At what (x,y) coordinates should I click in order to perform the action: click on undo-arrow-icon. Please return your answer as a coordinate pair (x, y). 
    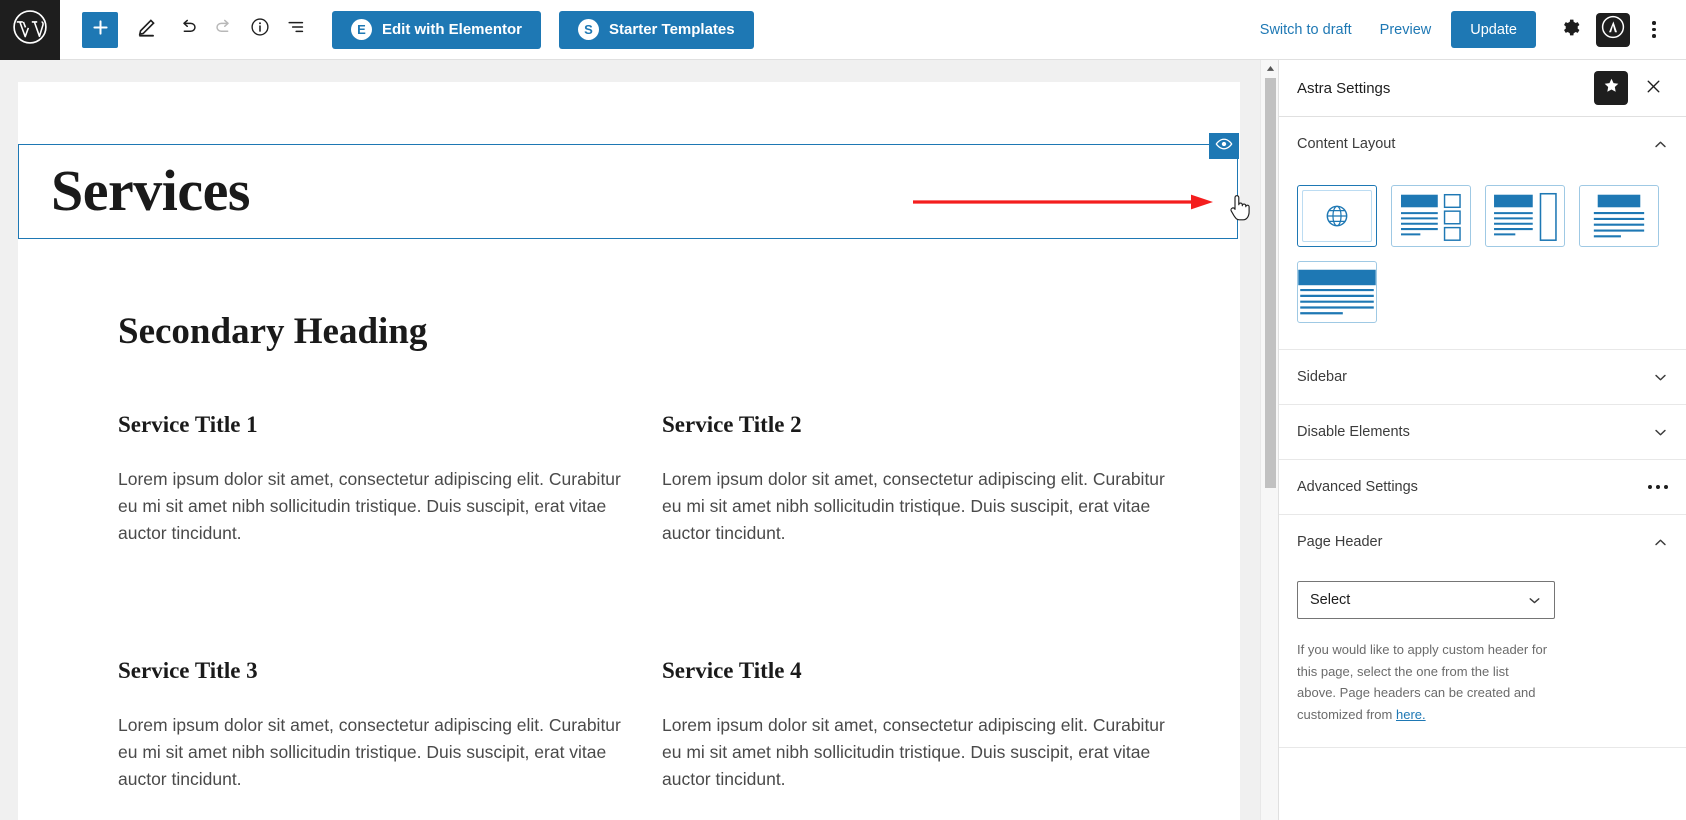
    Looking at the image, I should click on (188, 29).